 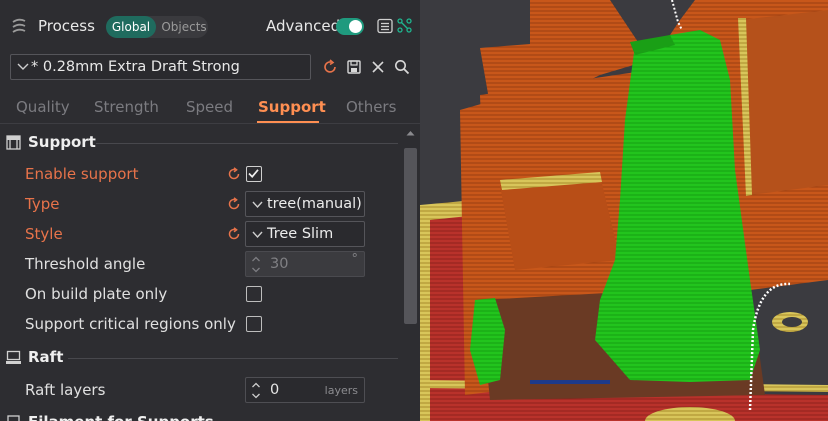 I want to click on reset-preset-icon, so click(x=330, y=67).